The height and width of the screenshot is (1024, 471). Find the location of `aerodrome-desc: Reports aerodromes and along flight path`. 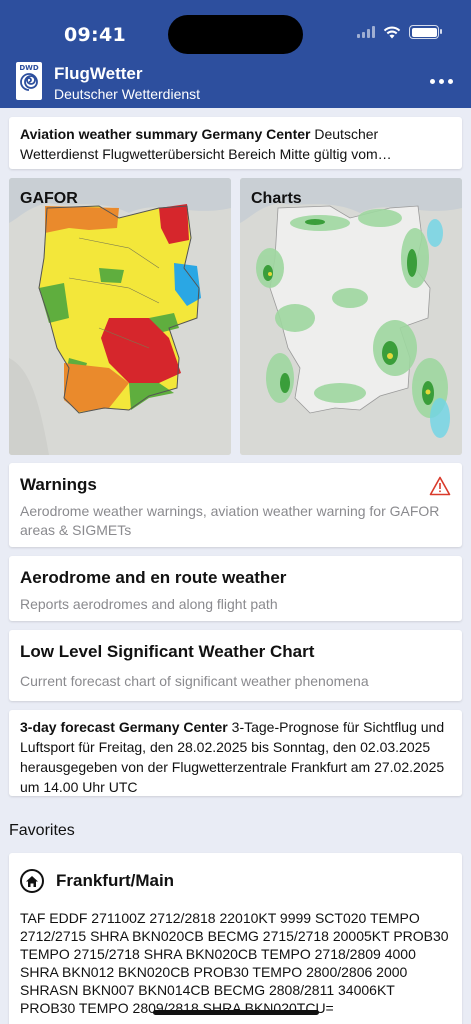

aerodrome-desc: Reports aerodromes and along flight path is located at coordinates (149, 604).